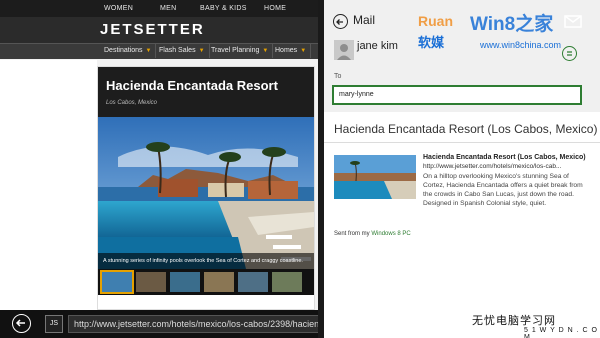 Image resolution: width=600 pixels, height=338 pixels. I want to click on divider, so click(462, 142).